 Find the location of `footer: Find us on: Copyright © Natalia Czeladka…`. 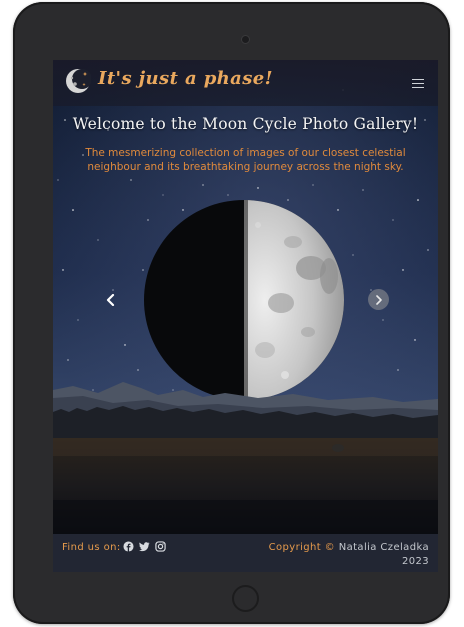

footer: Find us on: Copyright © Natalia Czeladka… is located at coordinates (245, 553).